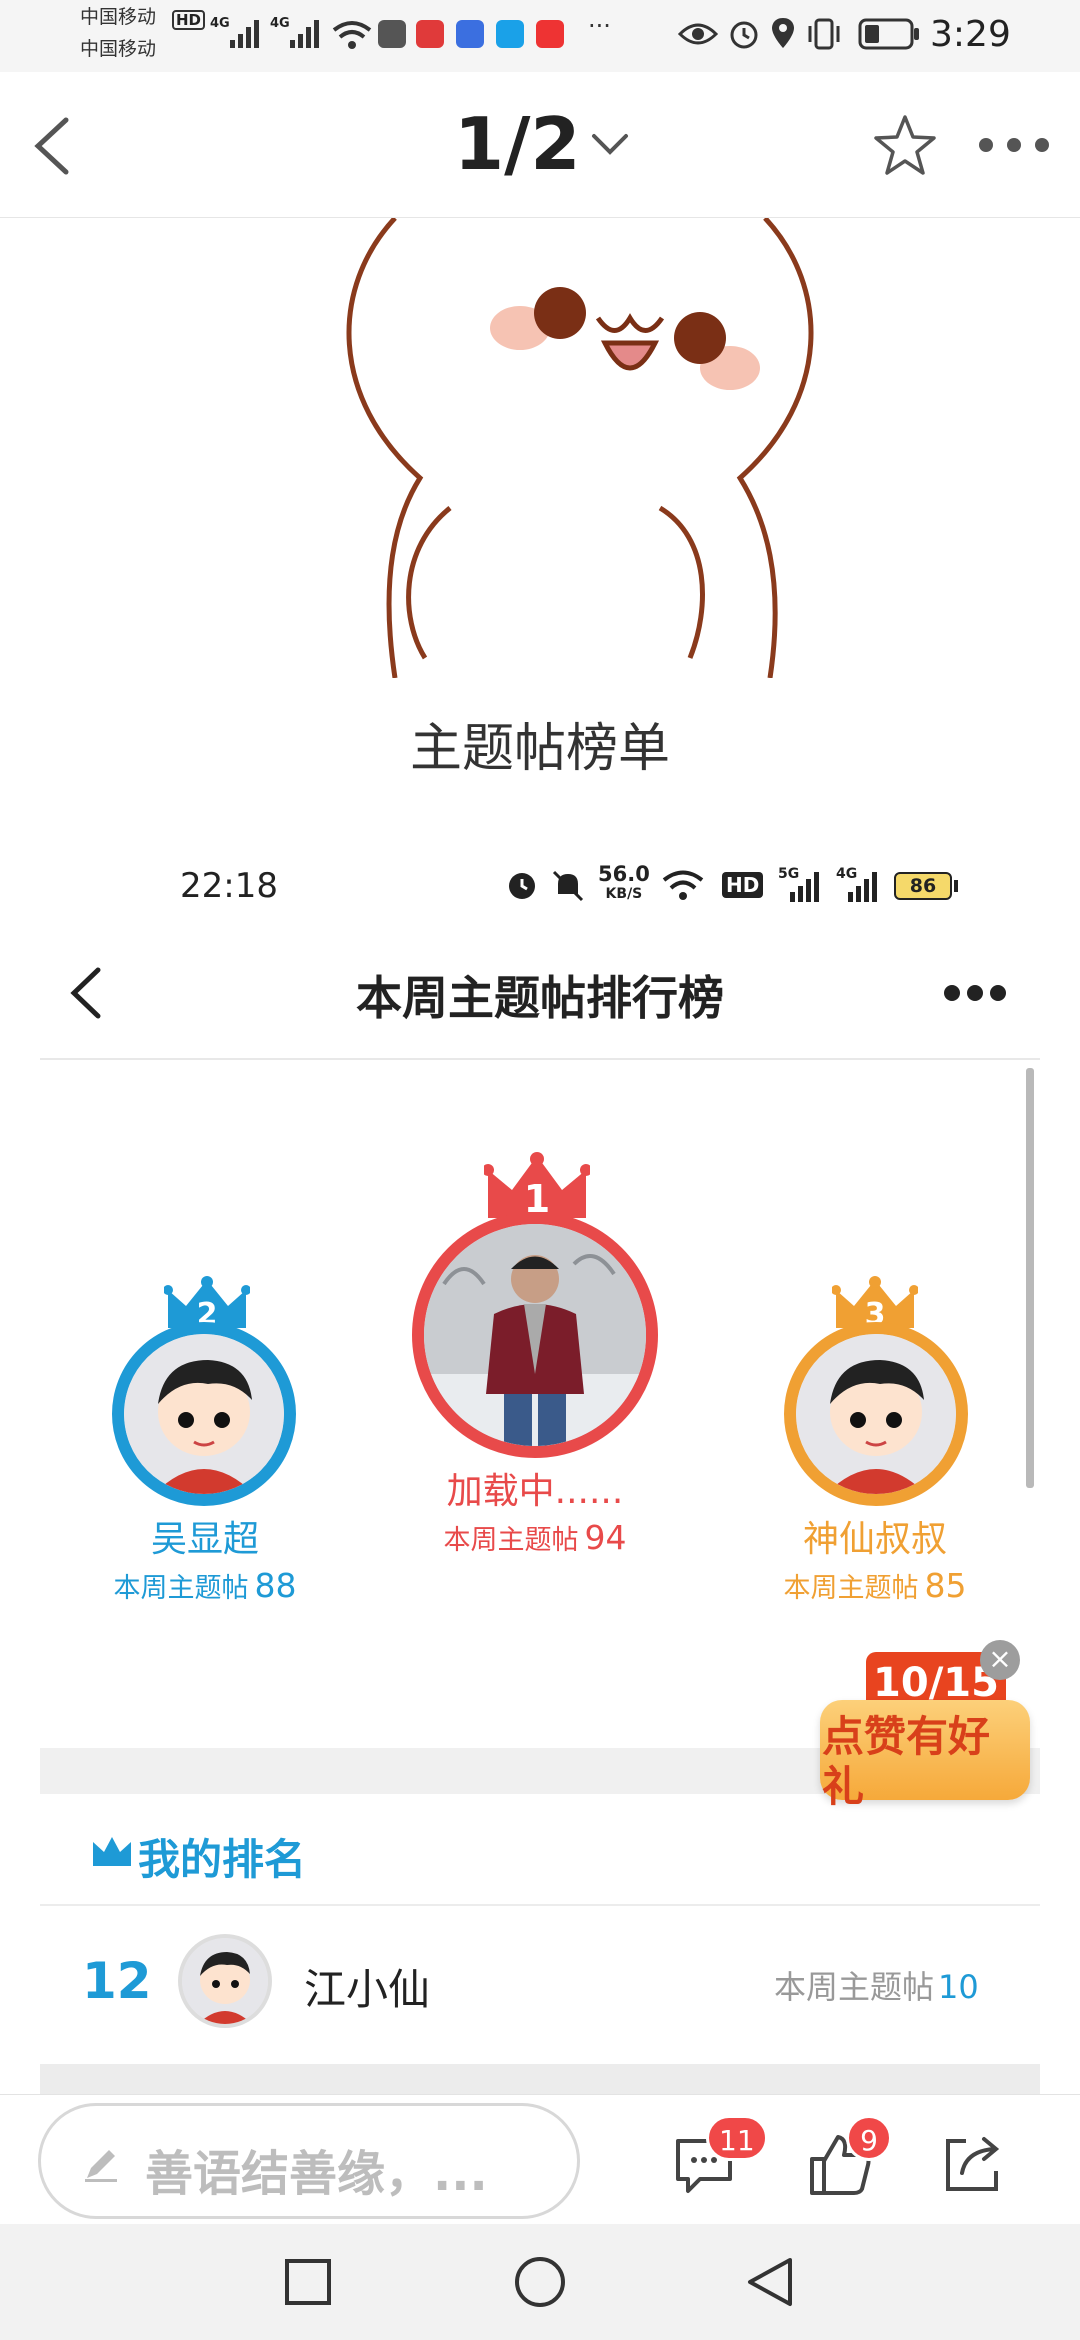 Image resolution: width=1080 pixels, height=2340 pixels. I want to click on my-count-value: 10, so click(958, 1987).